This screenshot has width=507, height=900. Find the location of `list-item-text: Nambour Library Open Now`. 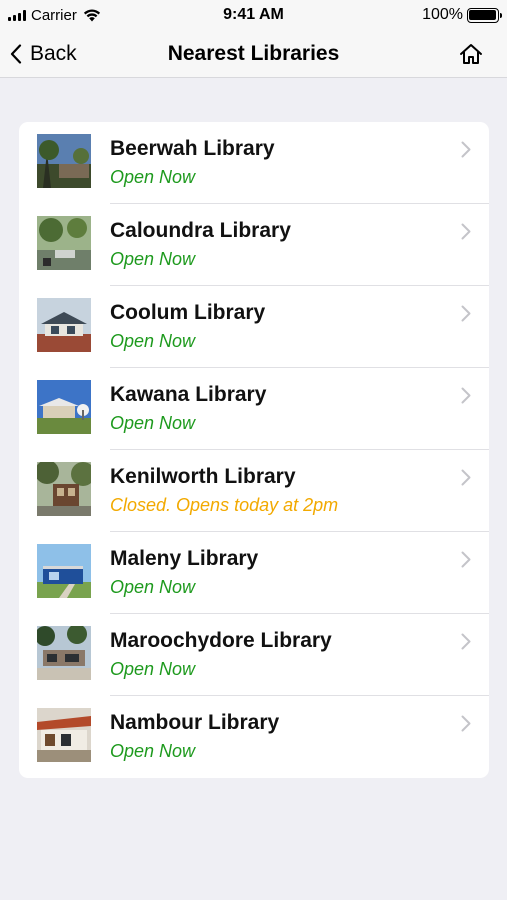

list-item-text: Nambour Library Open Now is located at coordinates (194, 736).